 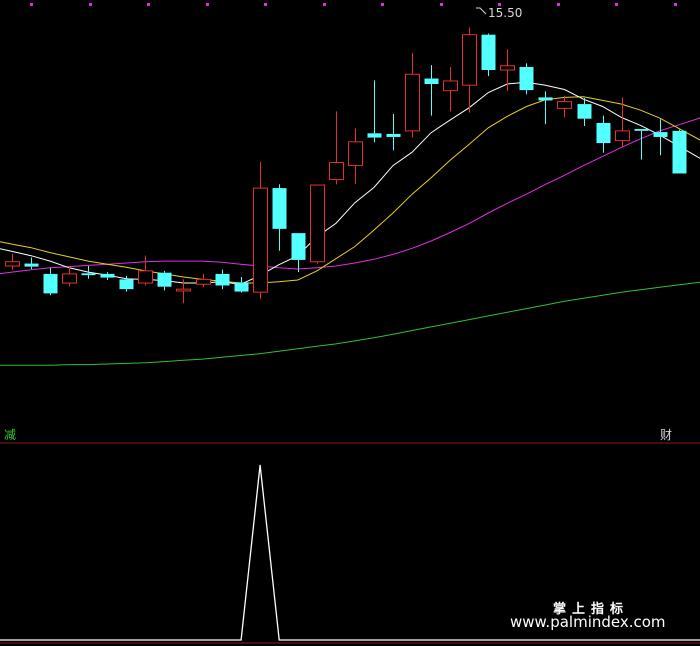 I want to click on indicator-right-tag: 财, so click(x=666, y=435).